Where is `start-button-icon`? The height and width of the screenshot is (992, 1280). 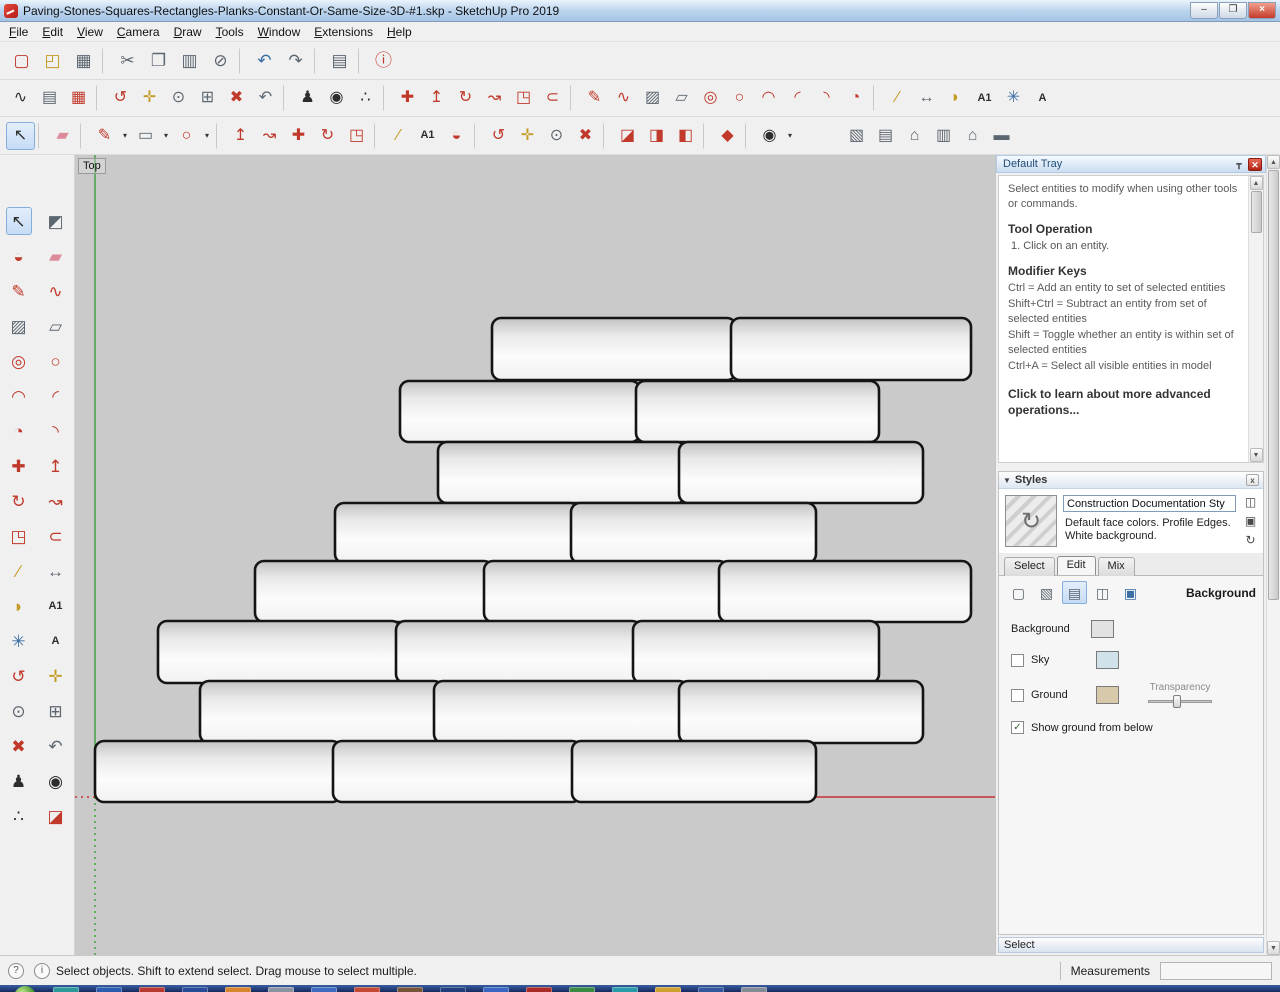
start-button-icon is located at coordinates (25, 989).